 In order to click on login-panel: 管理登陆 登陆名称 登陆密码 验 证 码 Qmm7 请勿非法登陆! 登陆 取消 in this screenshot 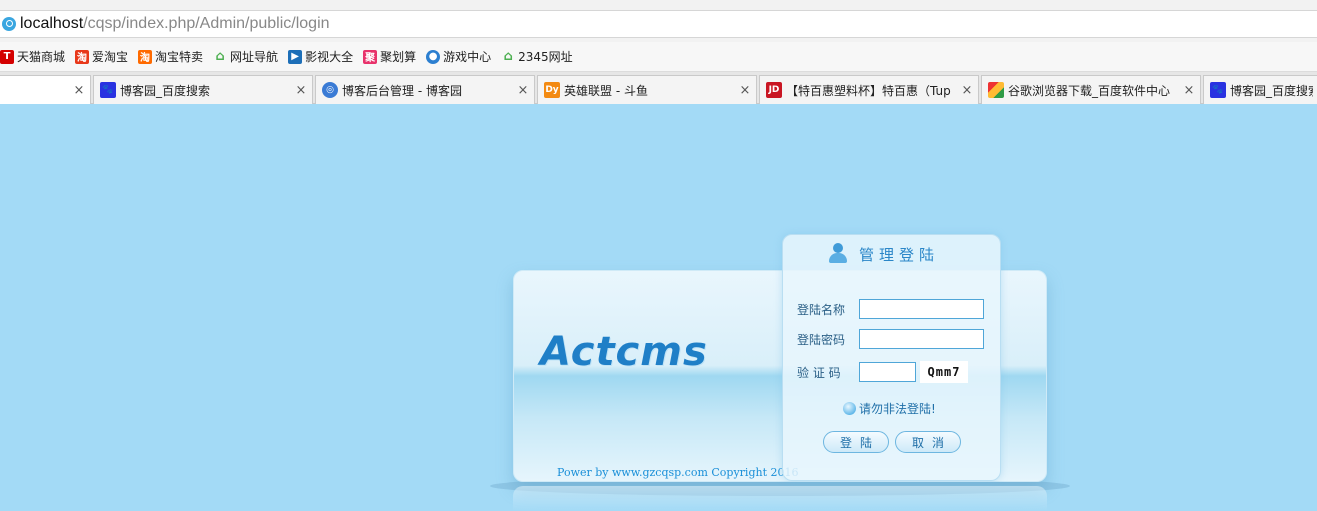, I will do `click(891, 357)`.